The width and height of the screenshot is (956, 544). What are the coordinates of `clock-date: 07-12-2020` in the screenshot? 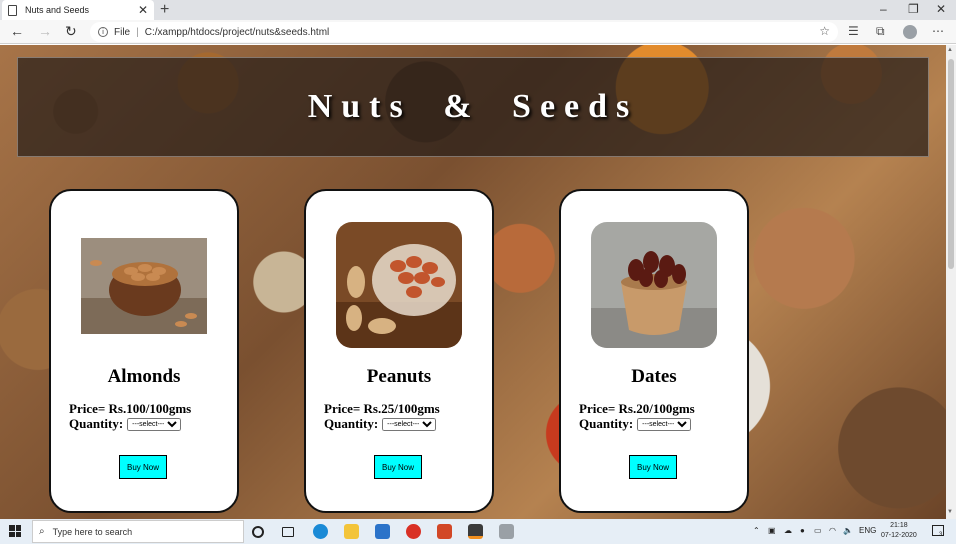 It's located at (899, 535).